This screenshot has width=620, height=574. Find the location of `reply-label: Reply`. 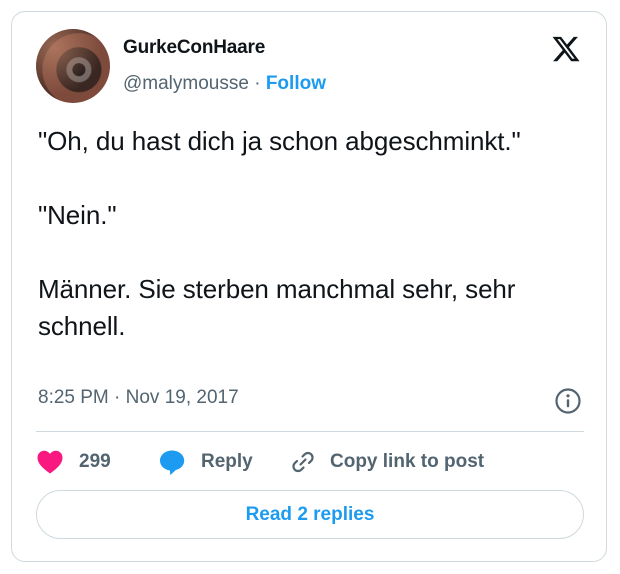

reply-label: Reply is located at coordinates (227, 461).